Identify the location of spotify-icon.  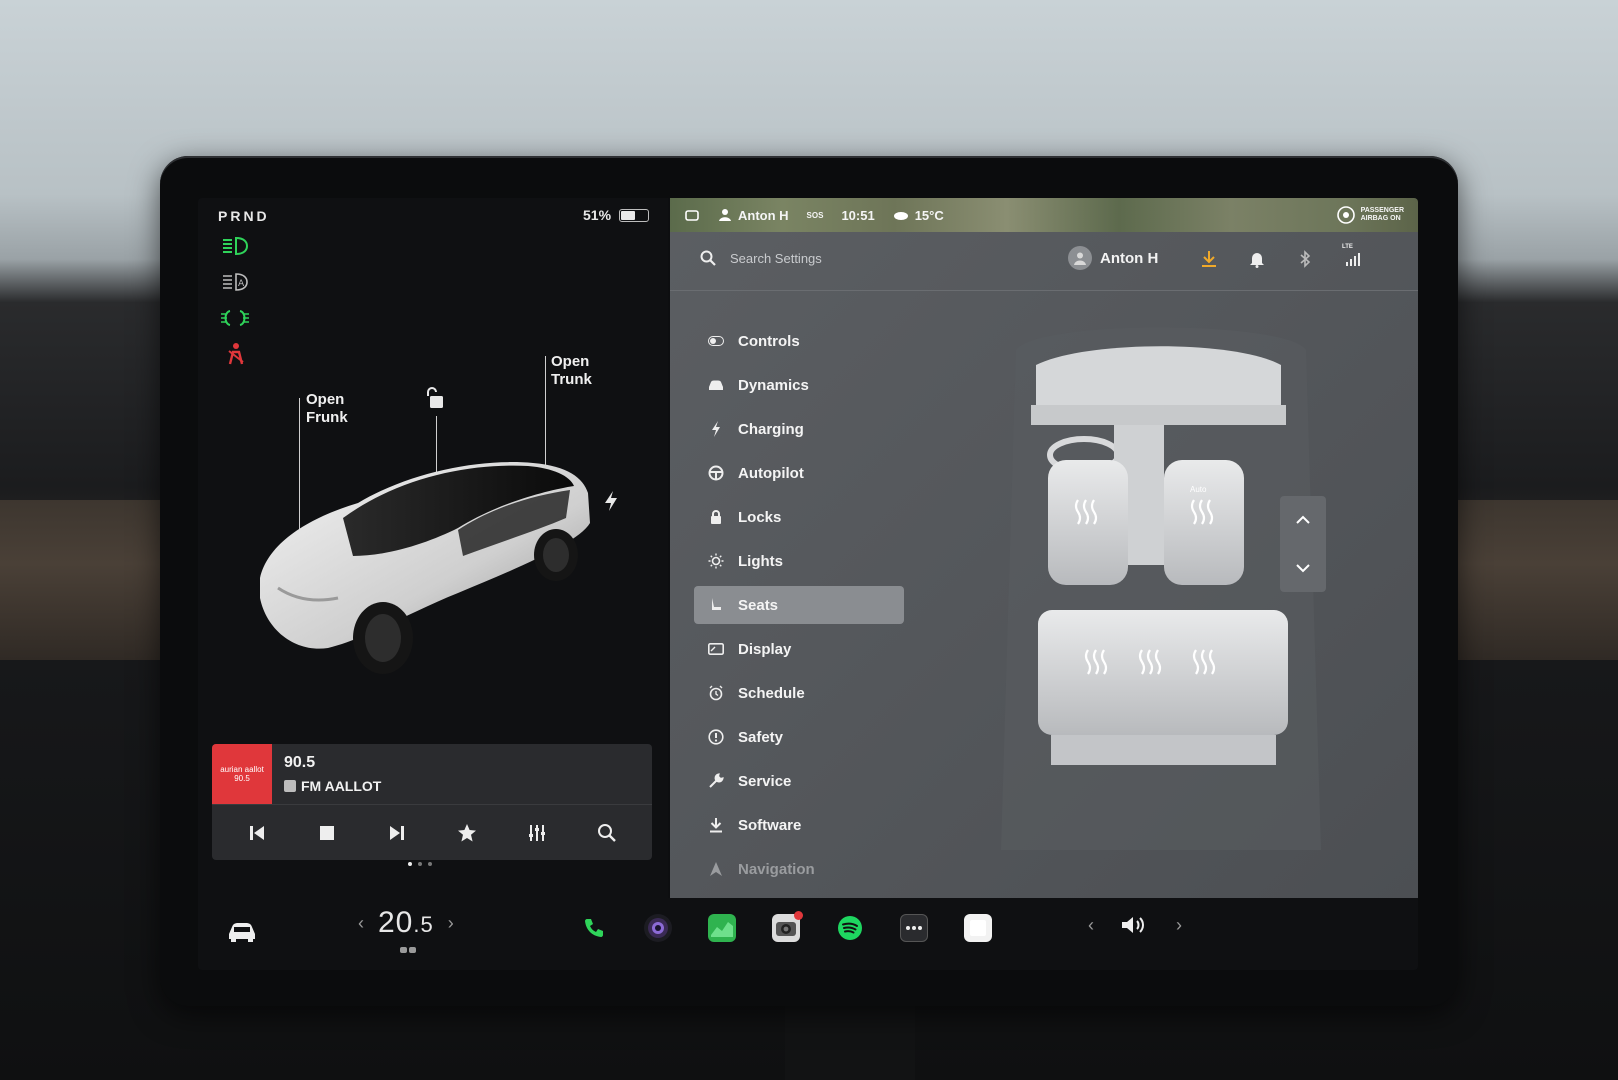
(850, 928).